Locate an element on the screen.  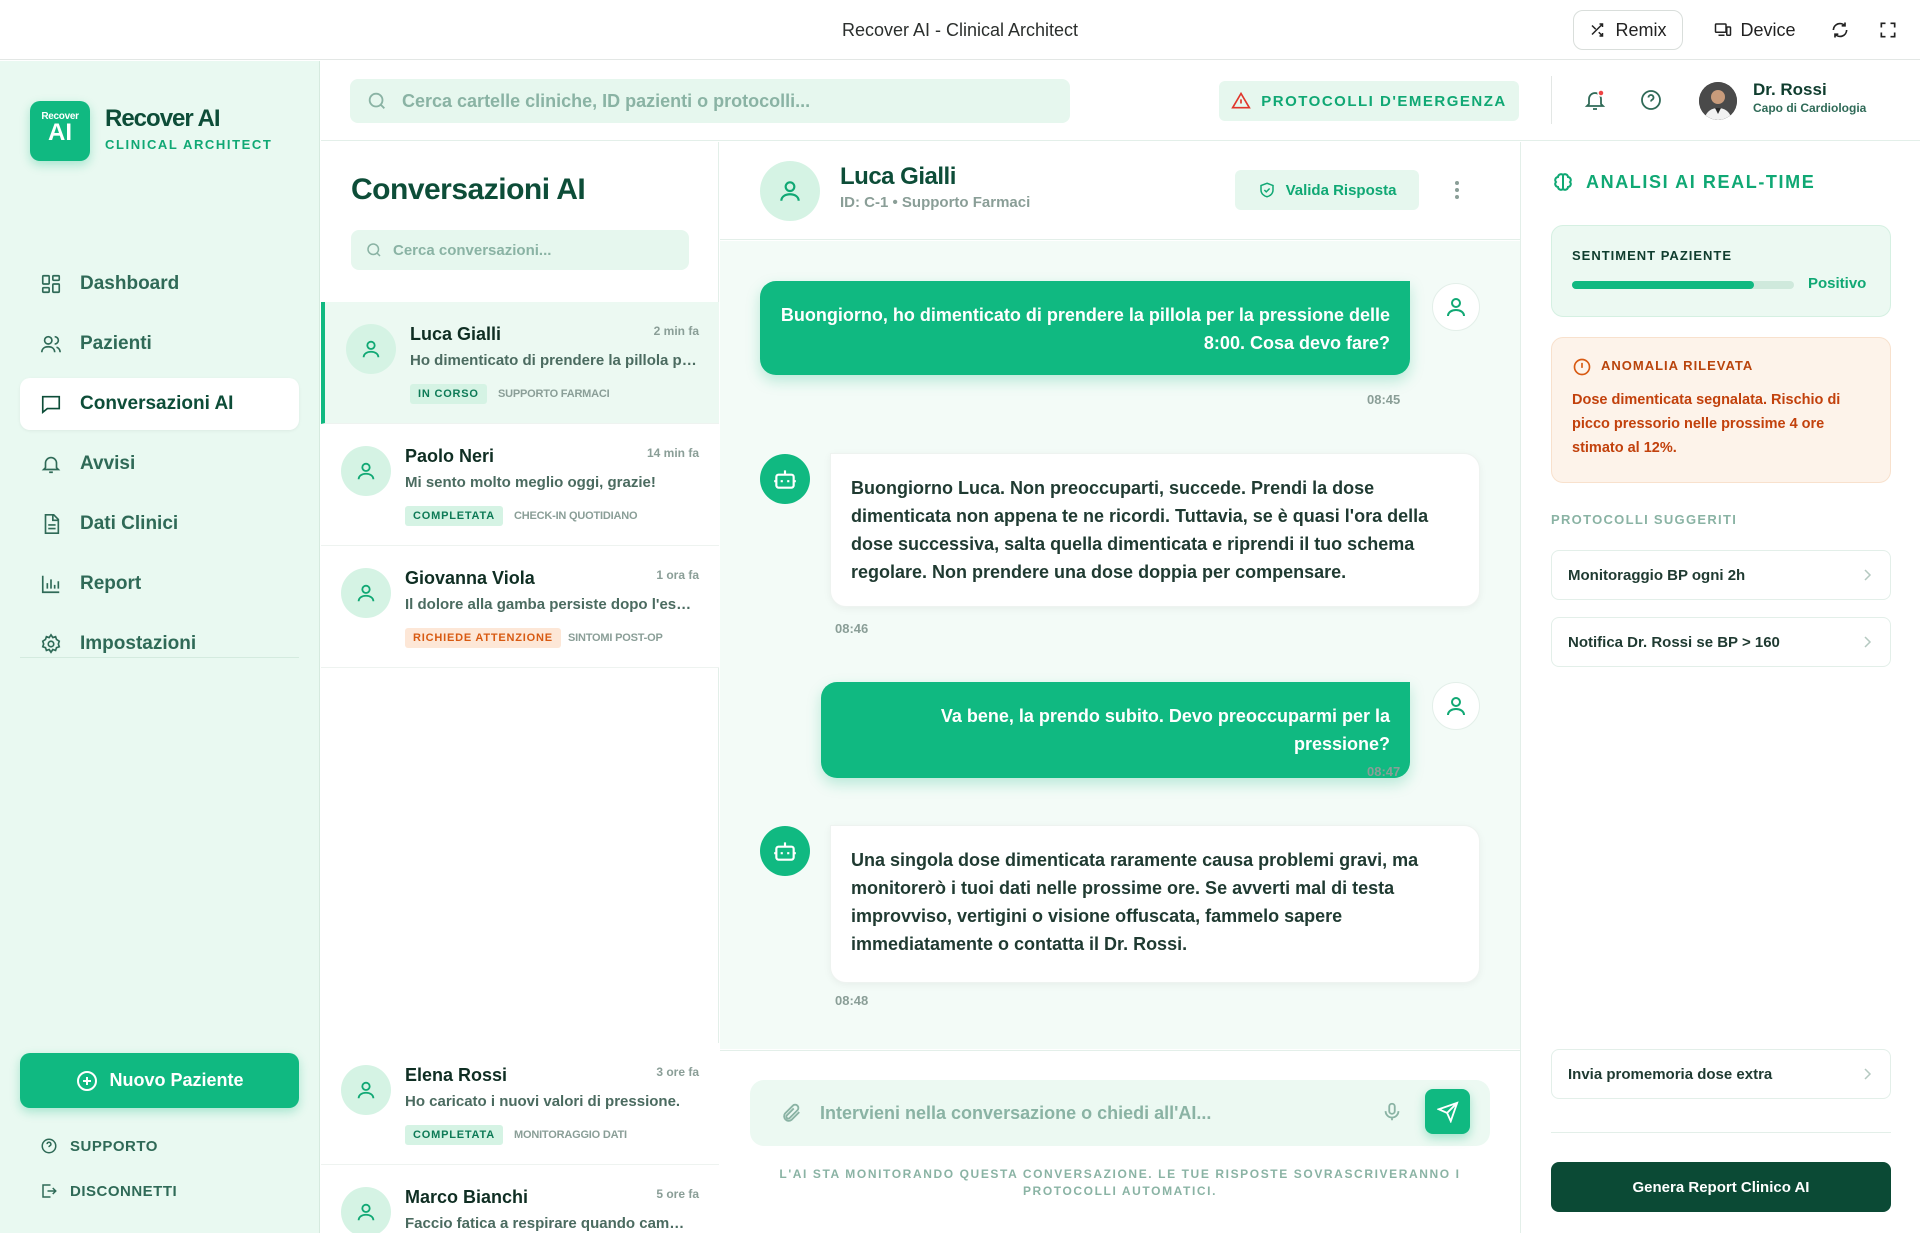
shield-check-icon is located at coordinates (1266, 190).